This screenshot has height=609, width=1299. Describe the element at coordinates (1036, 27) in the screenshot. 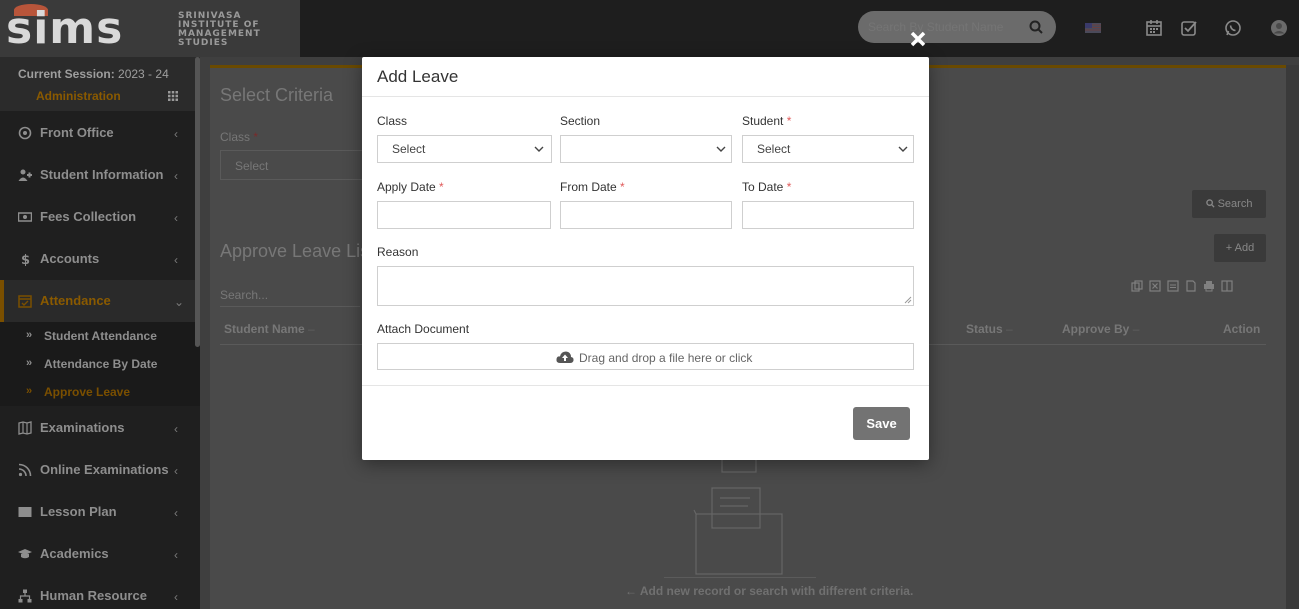

I see `search-icon` at that location.